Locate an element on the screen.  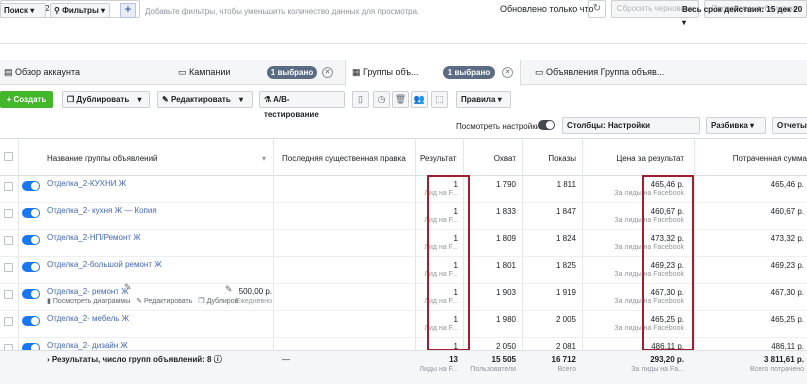
row-impressions: 1 825 is located at coordinates (565, 265).